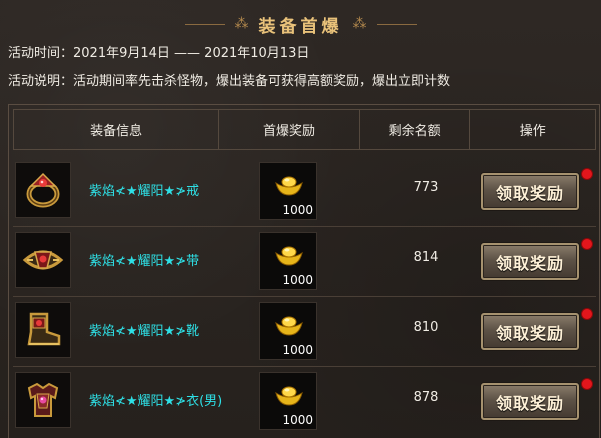 This screenshot has width=601, height=438. I want to click on column-header-action: 操作, so click(532, 131).